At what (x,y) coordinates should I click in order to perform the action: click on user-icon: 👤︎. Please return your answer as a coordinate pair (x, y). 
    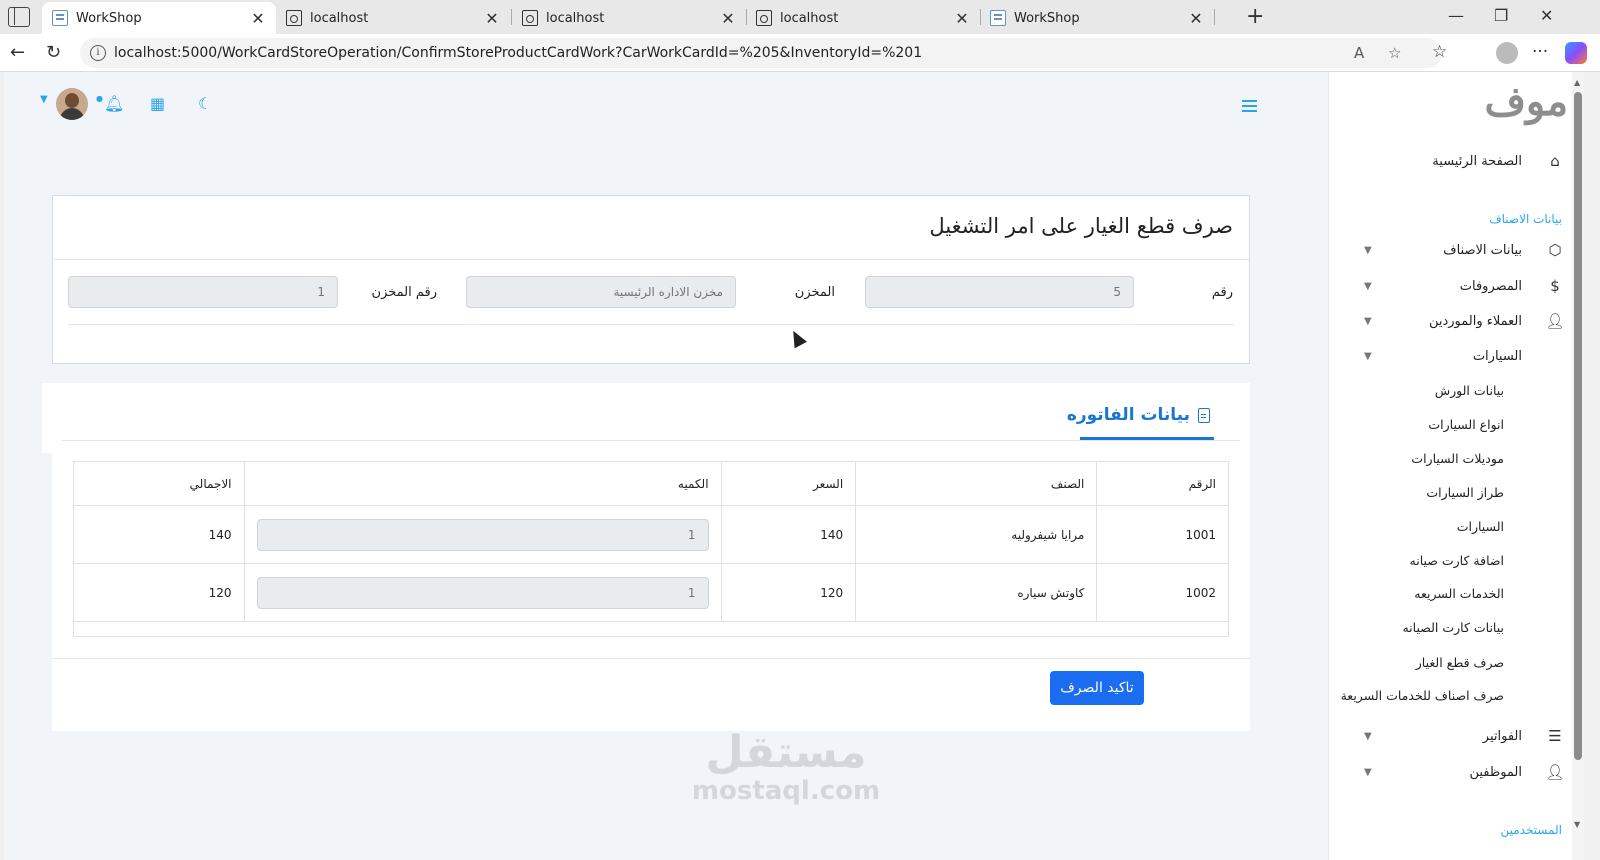
    Looking at the image, I should click on (1555, 772).